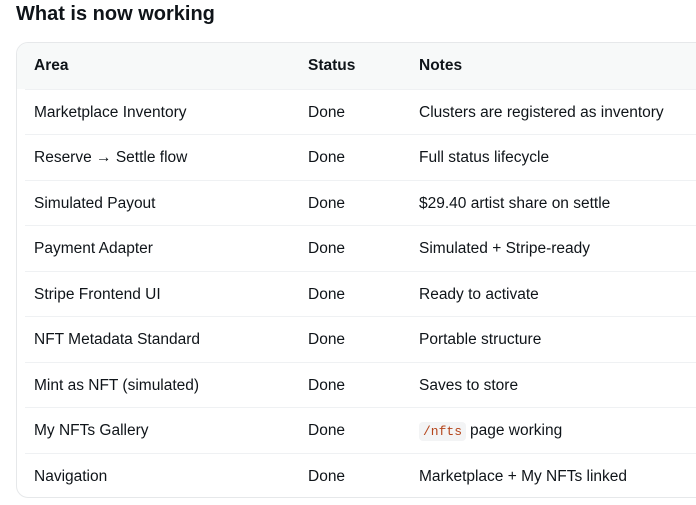  What do you see at coordinates (484, 157) in the screenshot?
I see `cell-notes: Full status lifecycle` at bounding box center [484, 157].